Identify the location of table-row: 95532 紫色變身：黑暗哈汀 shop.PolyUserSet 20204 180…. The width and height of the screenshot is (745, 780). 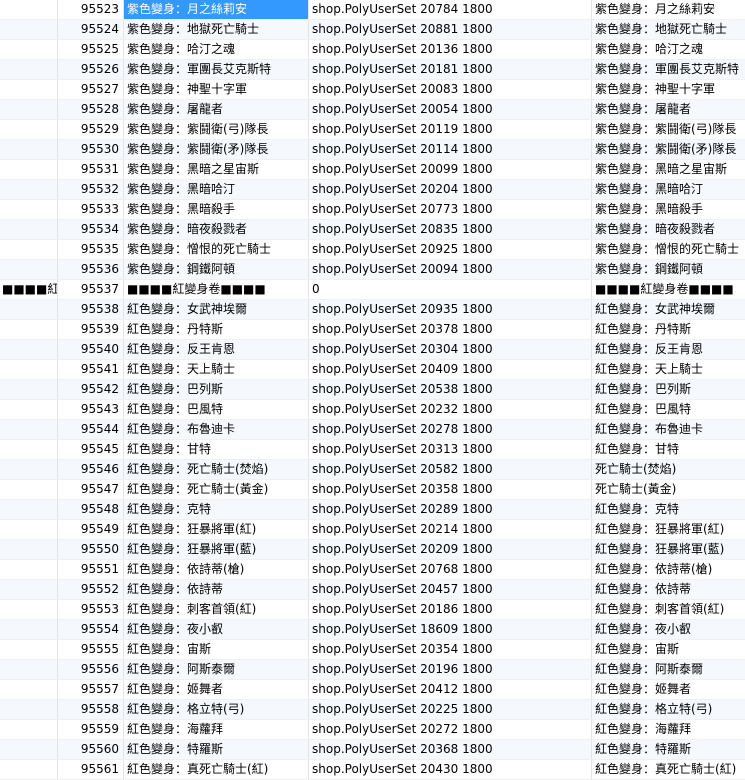
(372, 190).